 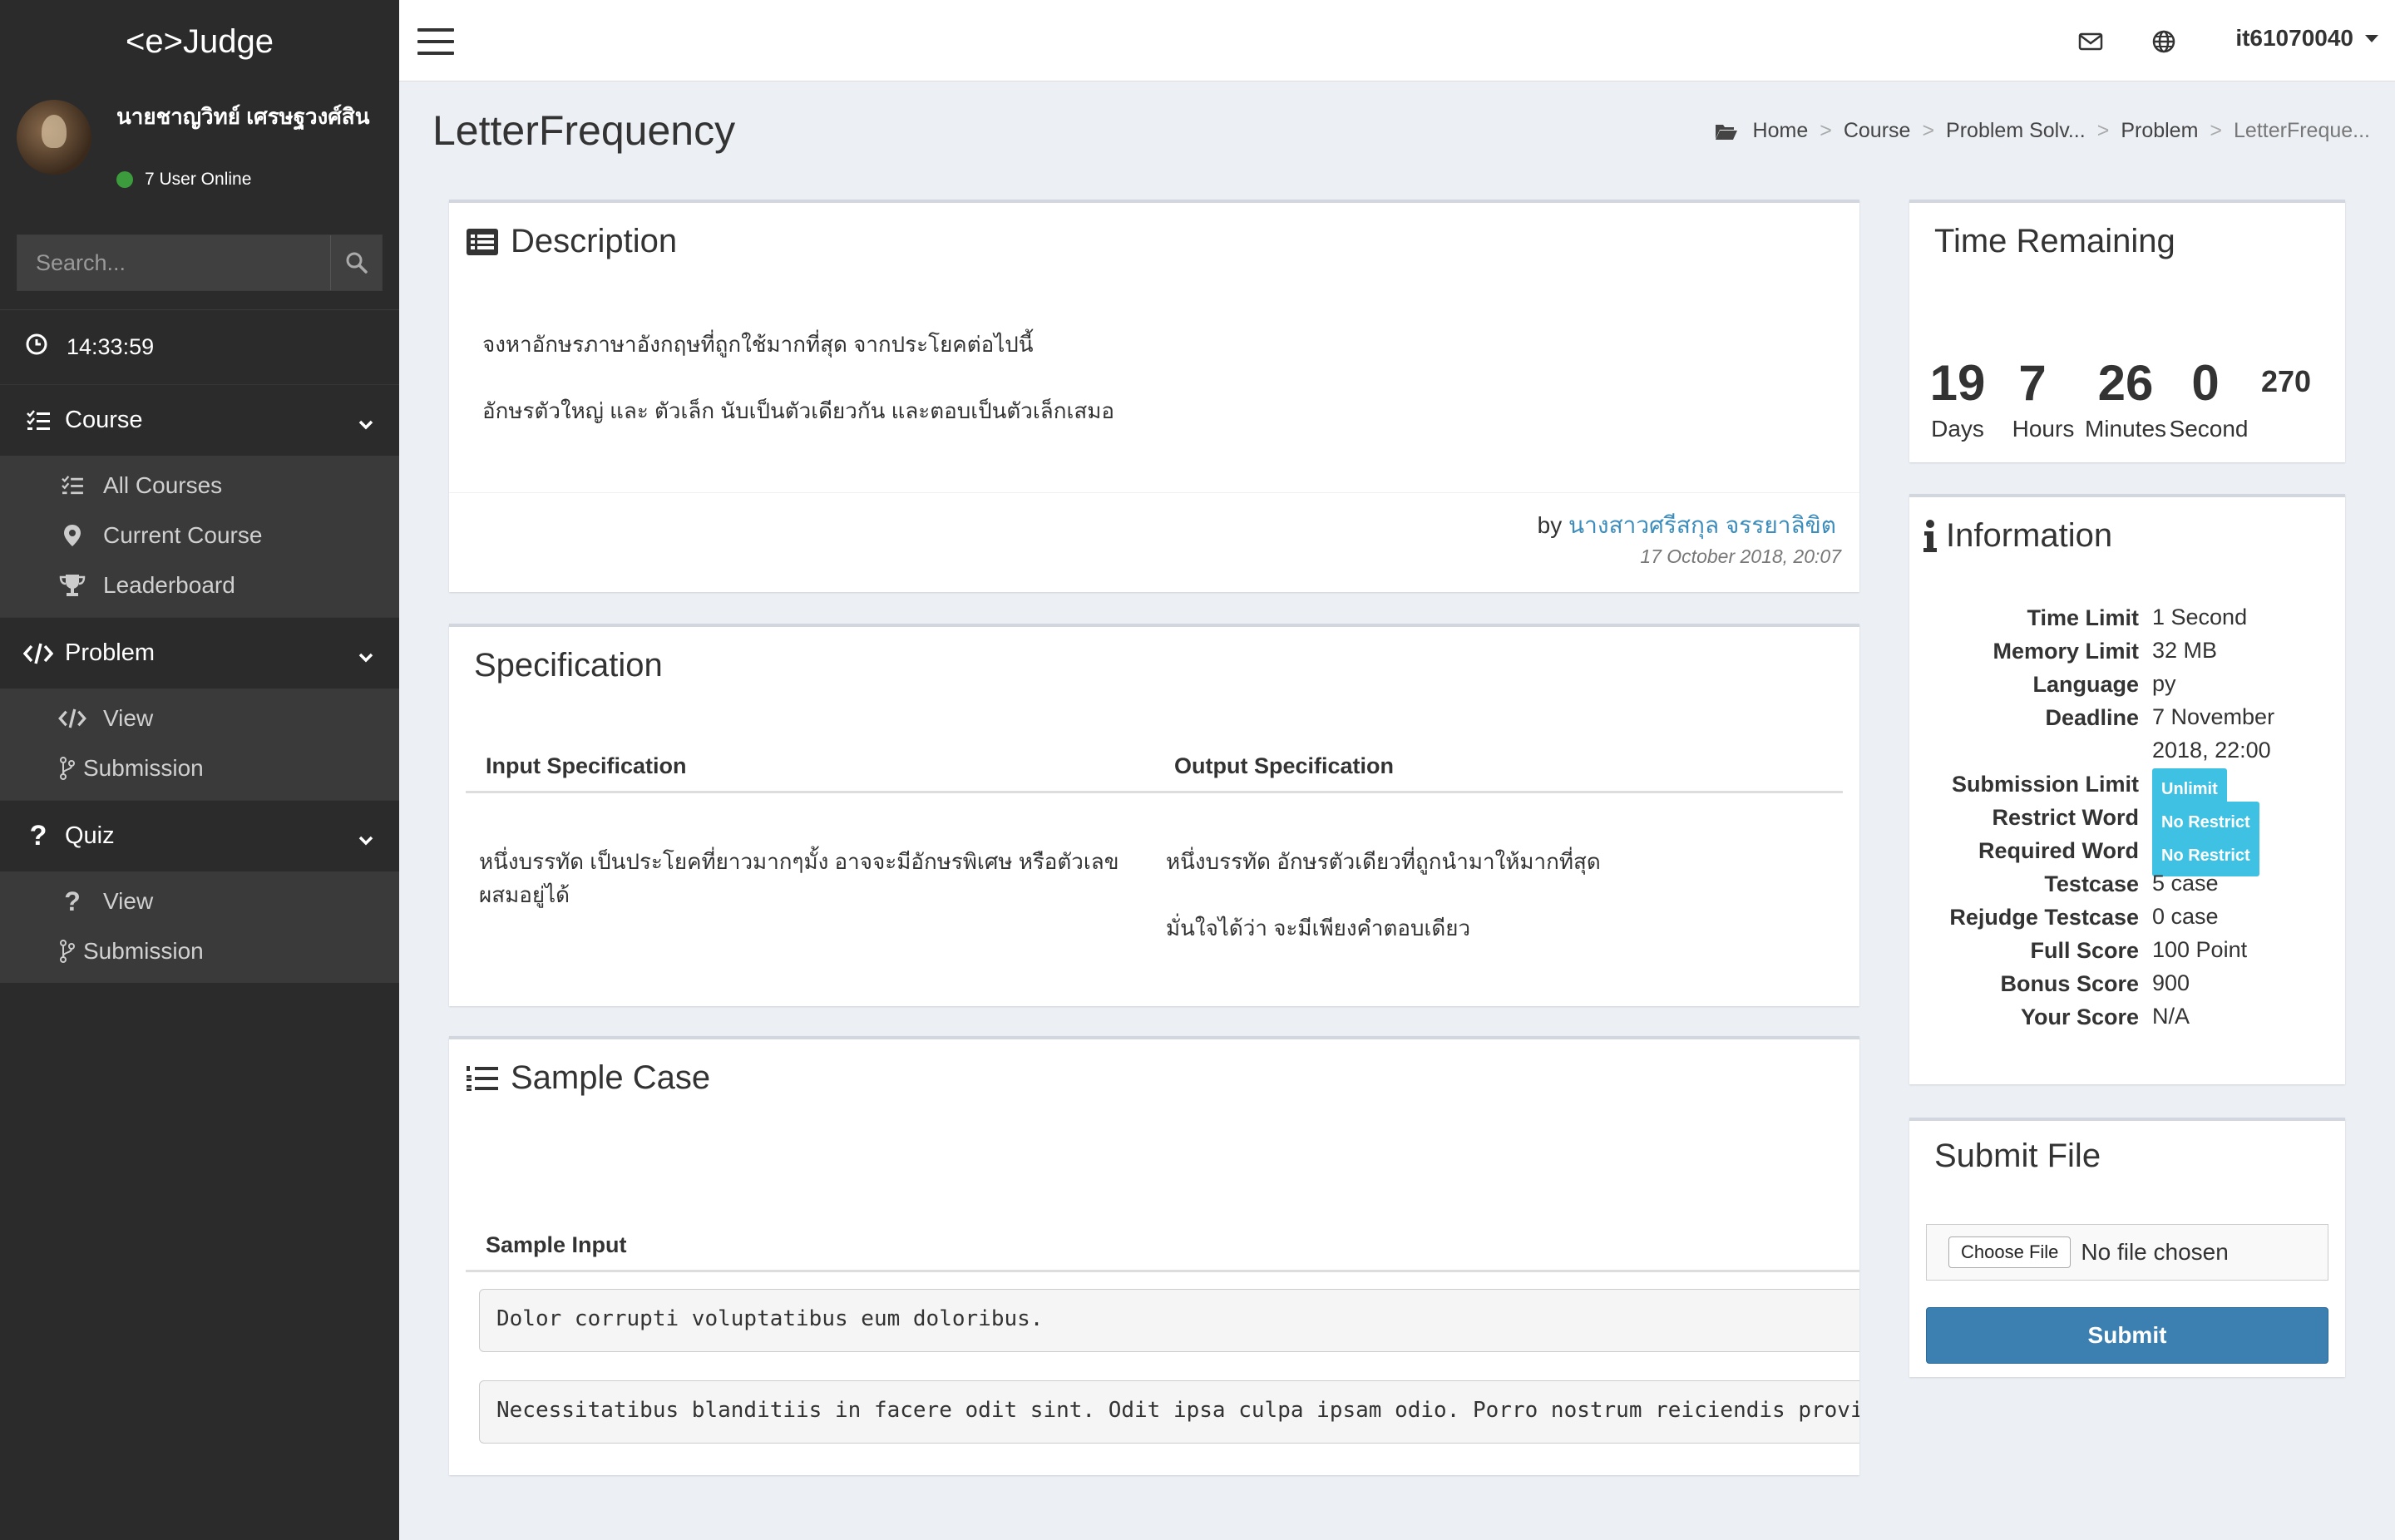 What do you see at coordinates (1957, 429) in the screenshot?
I see `days-label: Days` at bounding box center [1957, 429].